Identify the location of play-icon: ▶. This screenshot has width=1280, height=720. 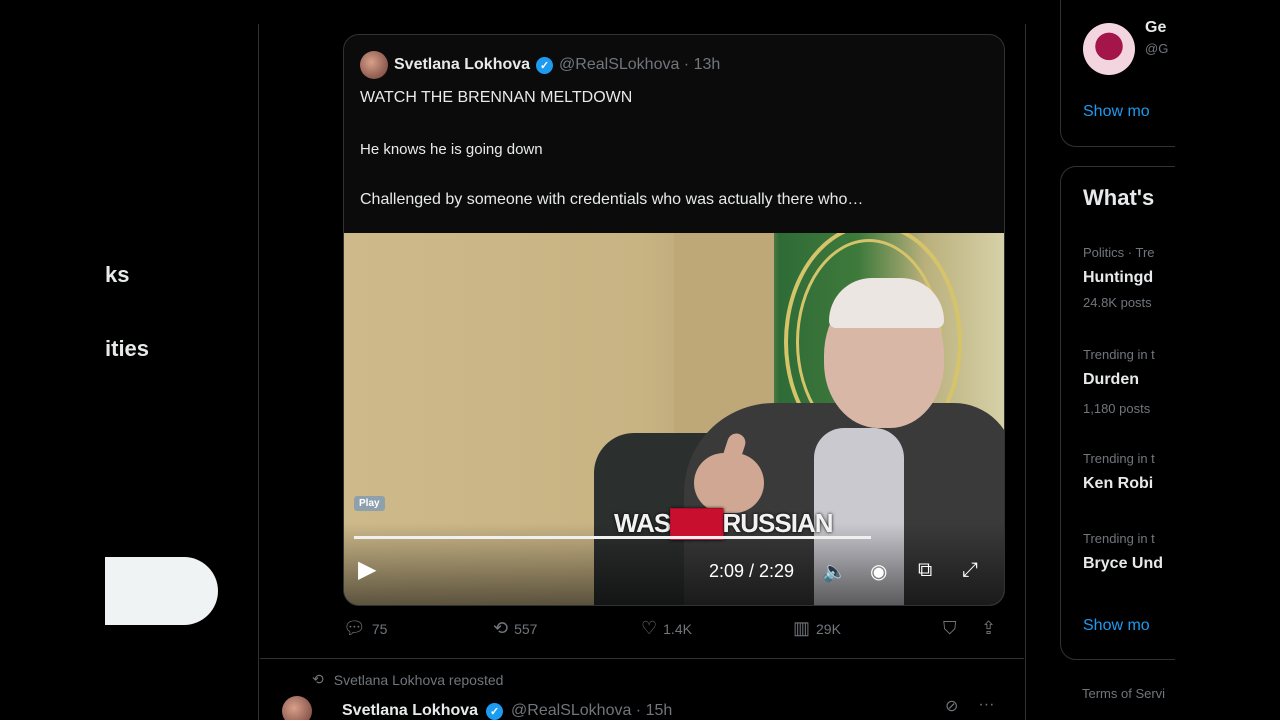
(371, 570).